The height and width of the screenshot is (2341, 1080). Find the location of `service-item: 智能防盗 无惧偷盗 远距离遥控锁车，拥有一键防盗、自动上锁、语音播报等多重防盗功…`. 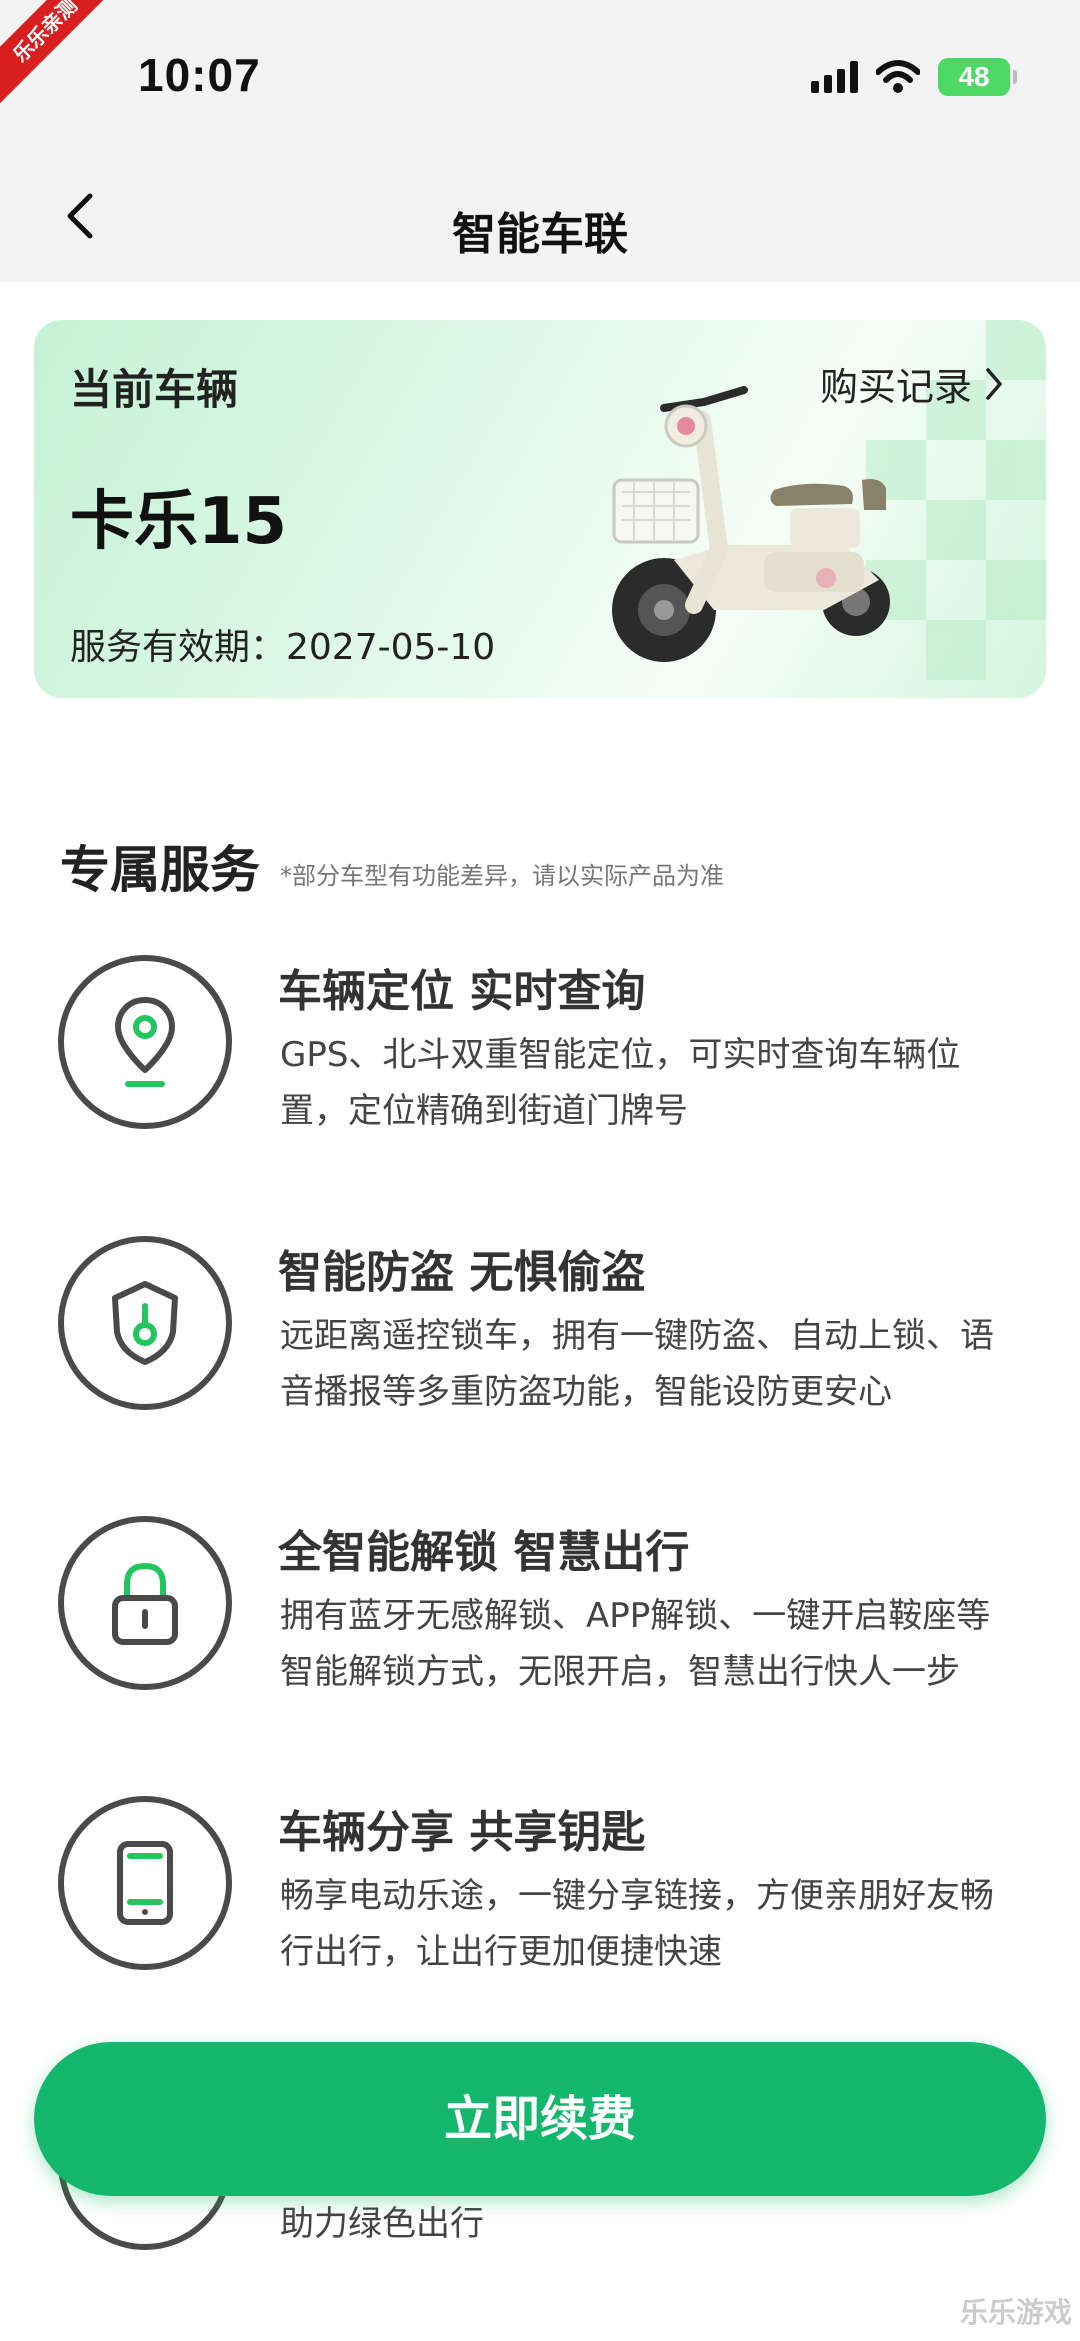

service-item: 智能防盗 无惧偷盗 远距离遥控锁车，拥有一键防盗、自动上锁、语音播报等多重防盗功… is located at coordinates (540, 1336).